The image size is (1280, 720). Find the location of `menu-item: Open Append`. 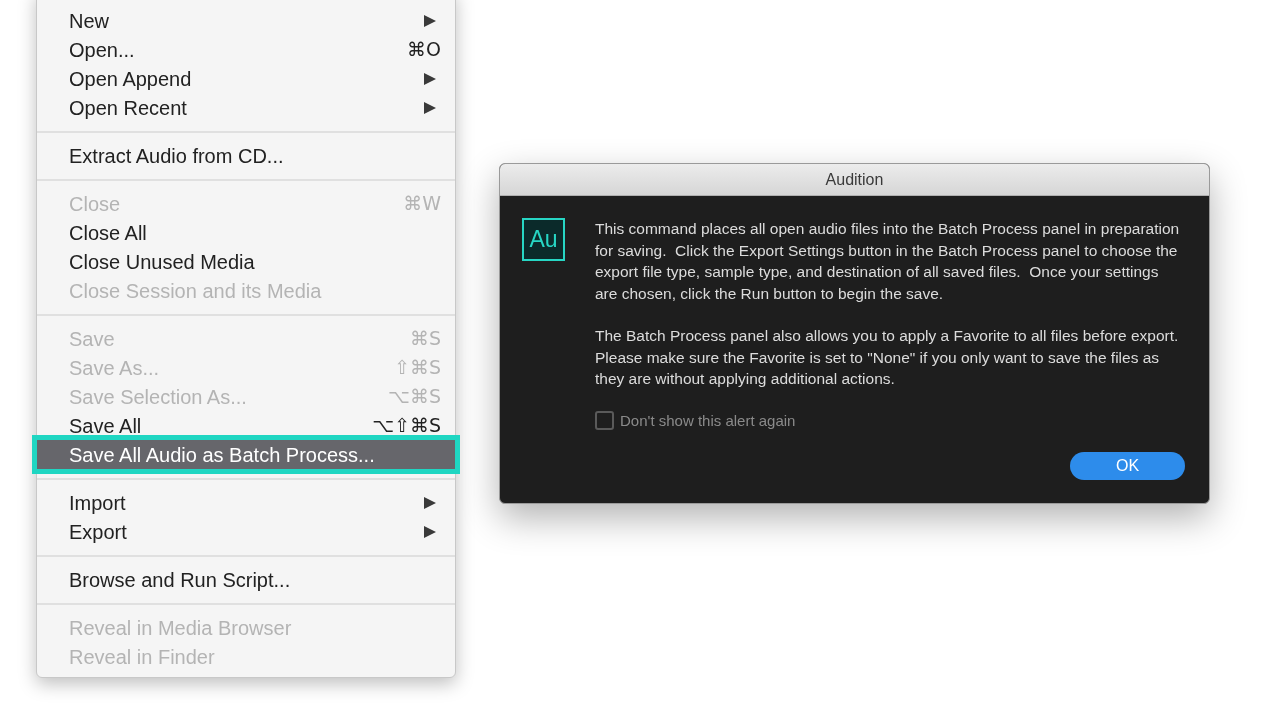

menu-item: Open Append is located at coordinates (246, 78).